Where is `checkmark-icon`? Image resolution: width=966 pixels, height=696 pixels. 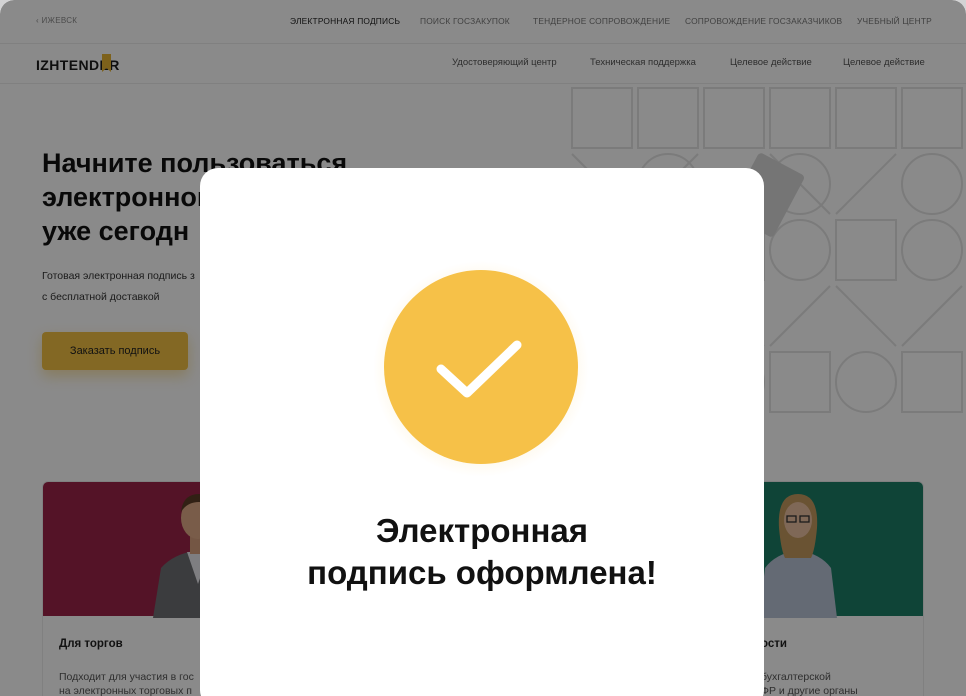
checkmark-icon is located at coordinates (479, 369).